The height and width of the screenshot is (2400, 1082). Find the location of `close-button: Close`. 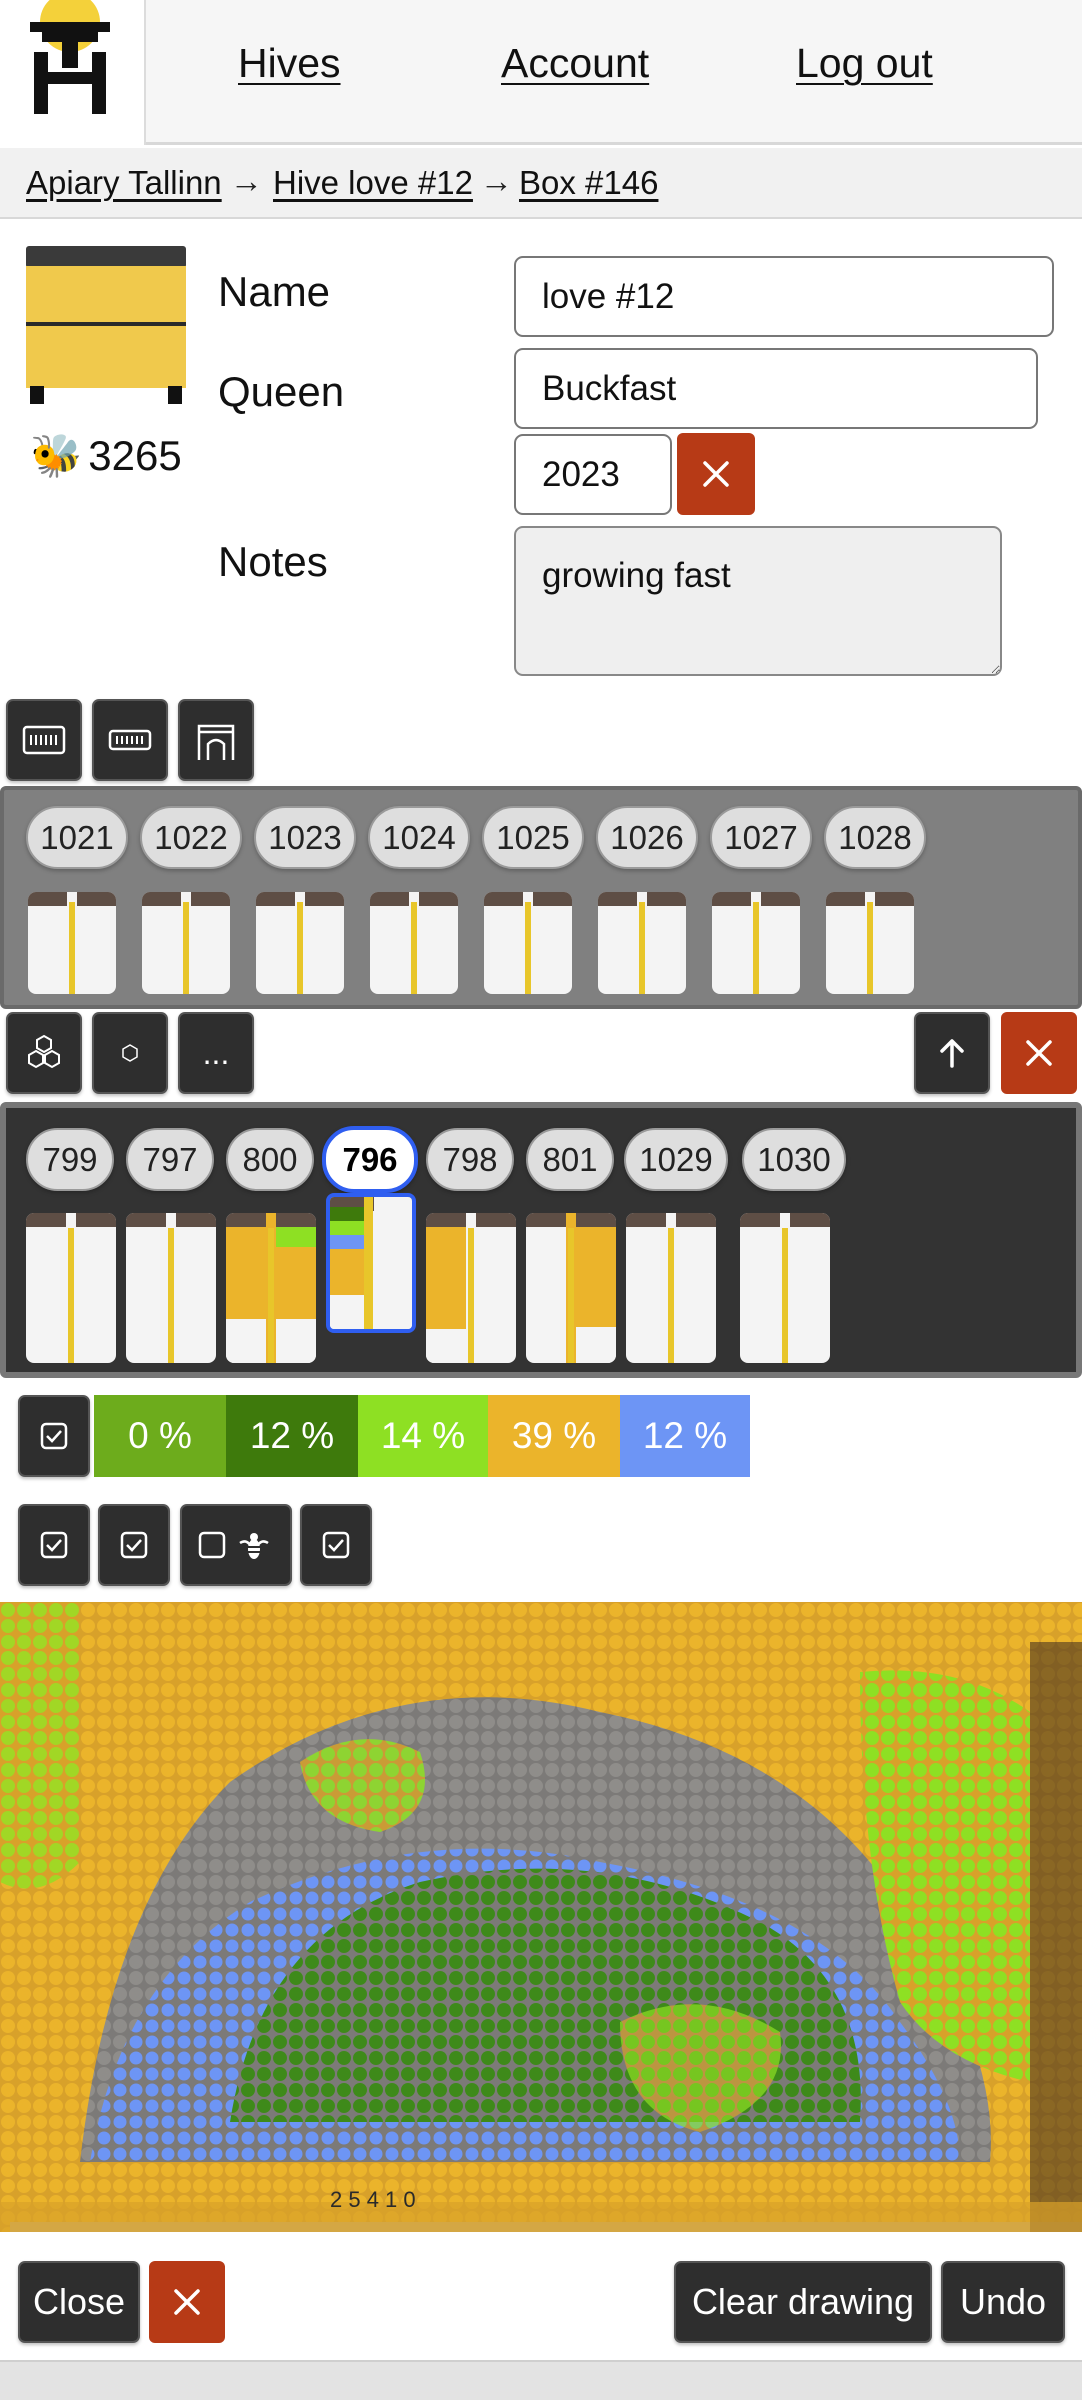

close-button: Close is located at coordinates (79, 2302).